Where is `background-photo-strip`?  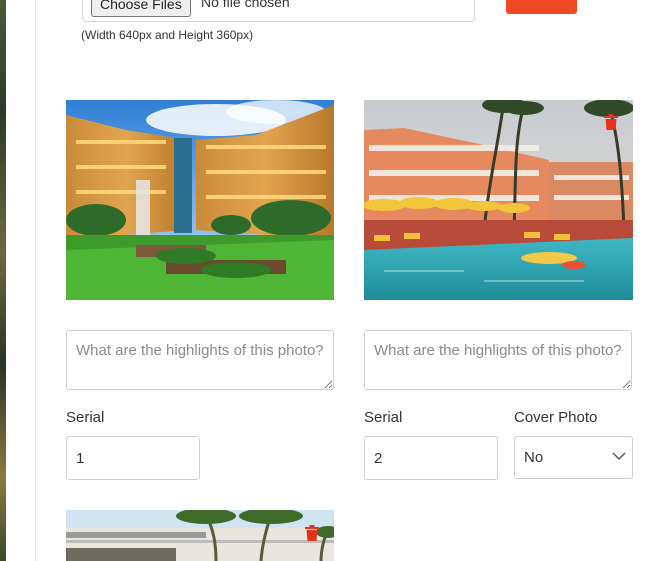
background-photo-strip is located at coordinates (3, 280).